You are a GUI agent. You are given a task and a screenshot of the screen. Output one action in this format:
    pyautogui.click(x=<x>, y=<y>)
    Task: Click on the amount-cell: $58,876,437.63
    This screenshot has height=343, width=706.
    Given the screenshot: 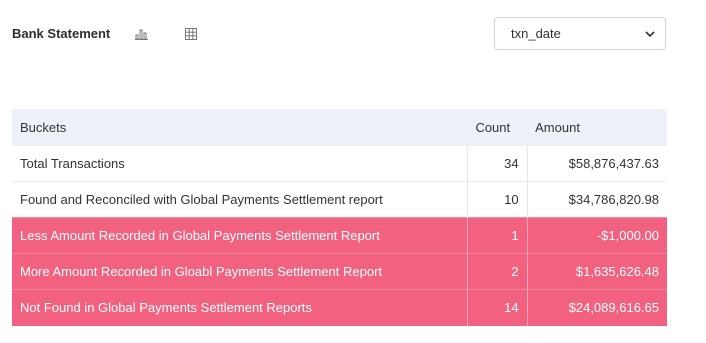 What is the action you would take?
    pyautogui.click(x=596, y=163)
    